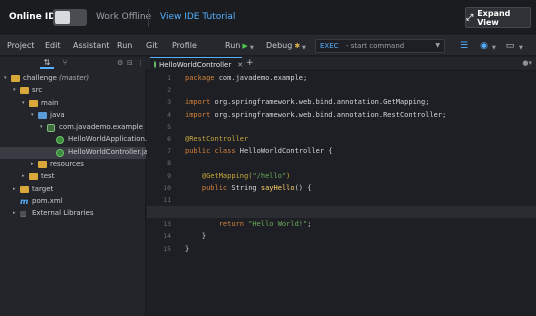 The image size is (536, 316). I want to click on code-token: "Hello World!", so click(278, 224).